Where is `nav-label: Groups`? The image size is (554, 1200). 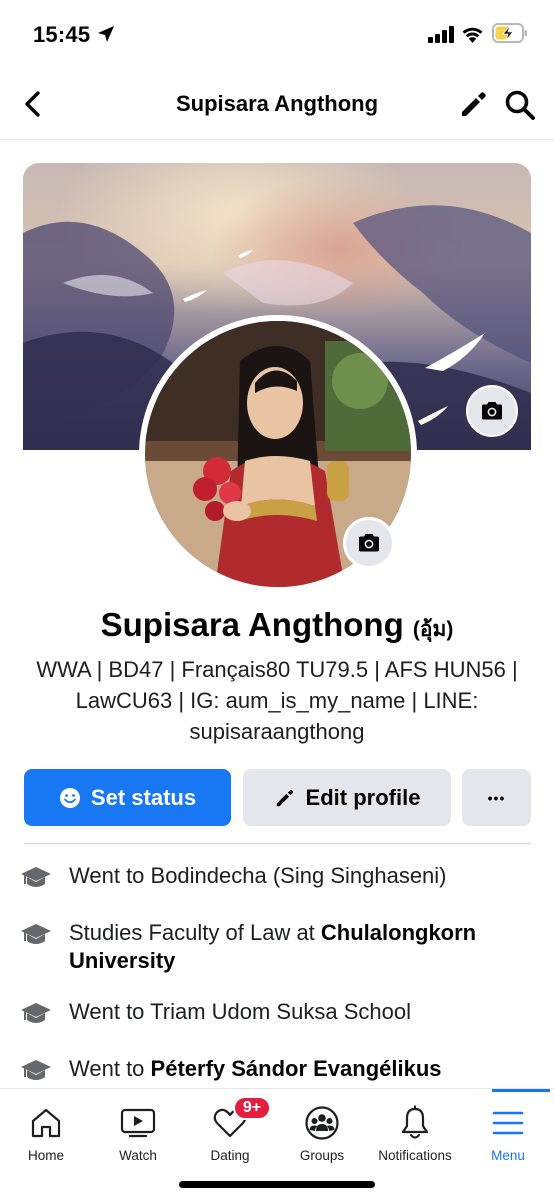
nav-label: Groups is located at coordinates (322, 1155).